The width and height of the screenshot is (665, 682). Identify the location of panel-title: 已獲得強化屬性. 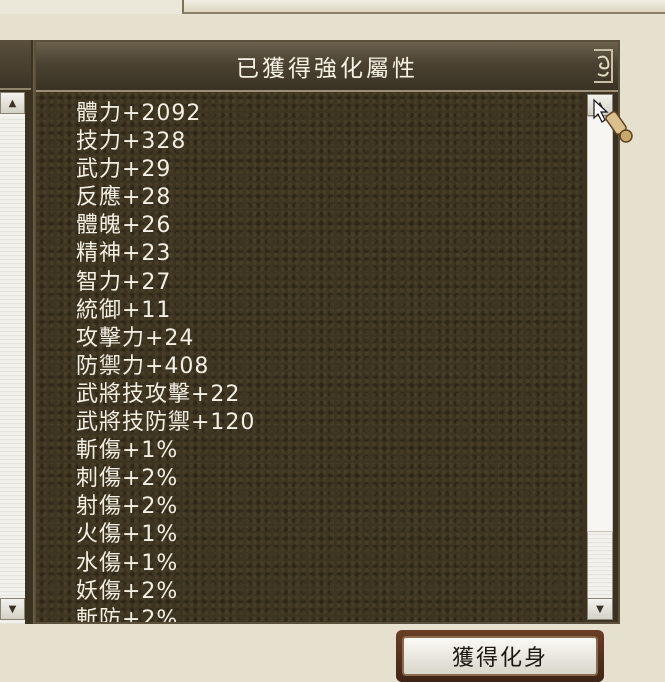
(327, 69).